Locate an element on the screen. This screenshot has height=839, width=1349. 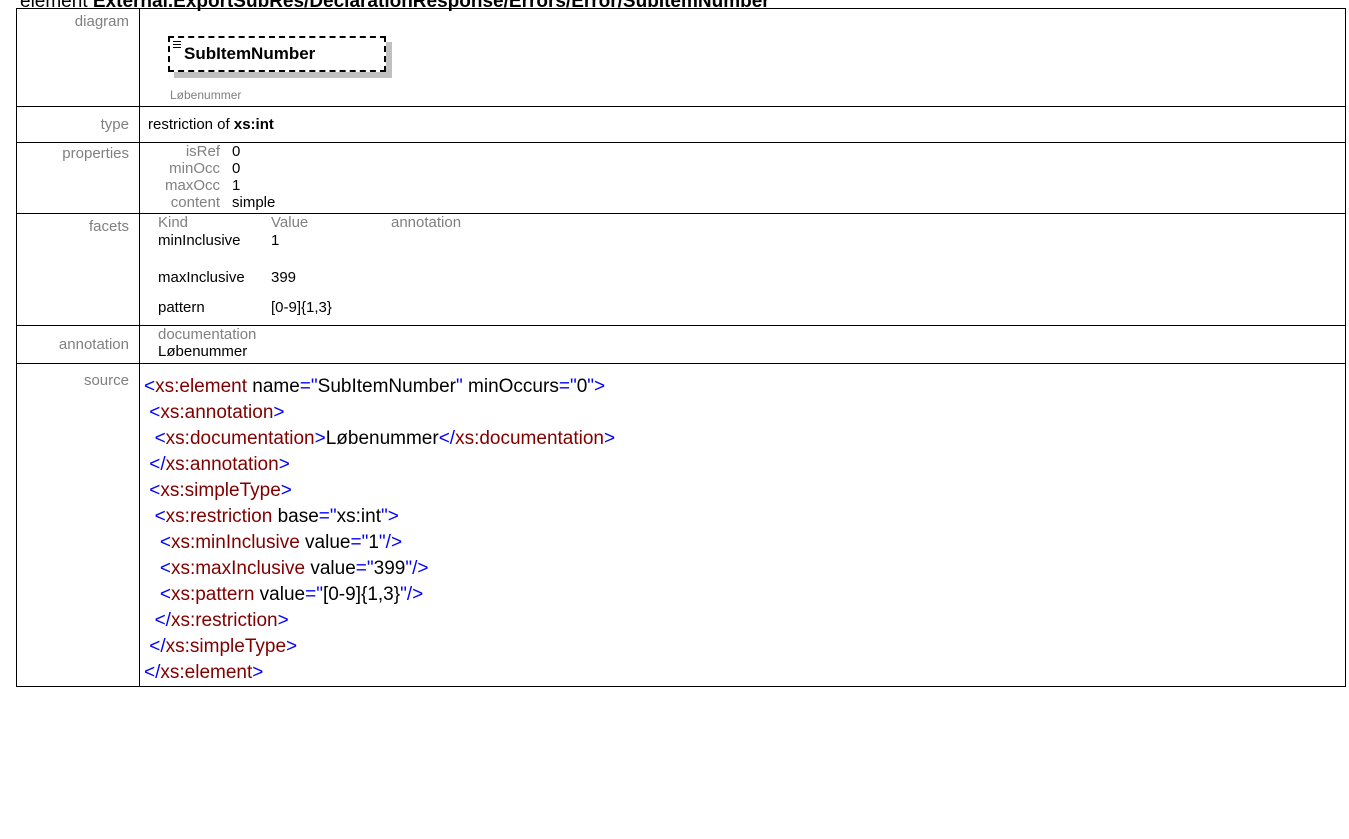
type-cell: restriction of xs:int is located at coordinates (742, 124).